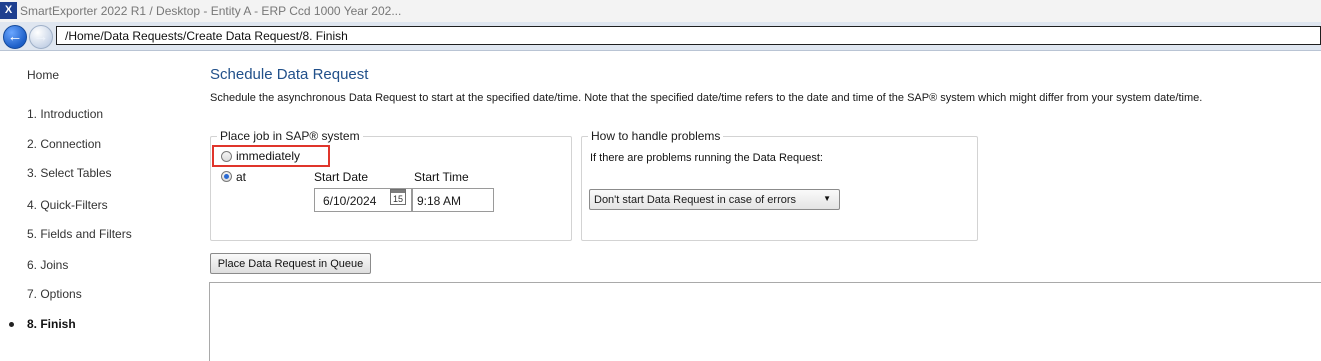 This screenshot has height=361, width=1321. I want to click on start-time-value: 9:18 AM, so click(439, 201).